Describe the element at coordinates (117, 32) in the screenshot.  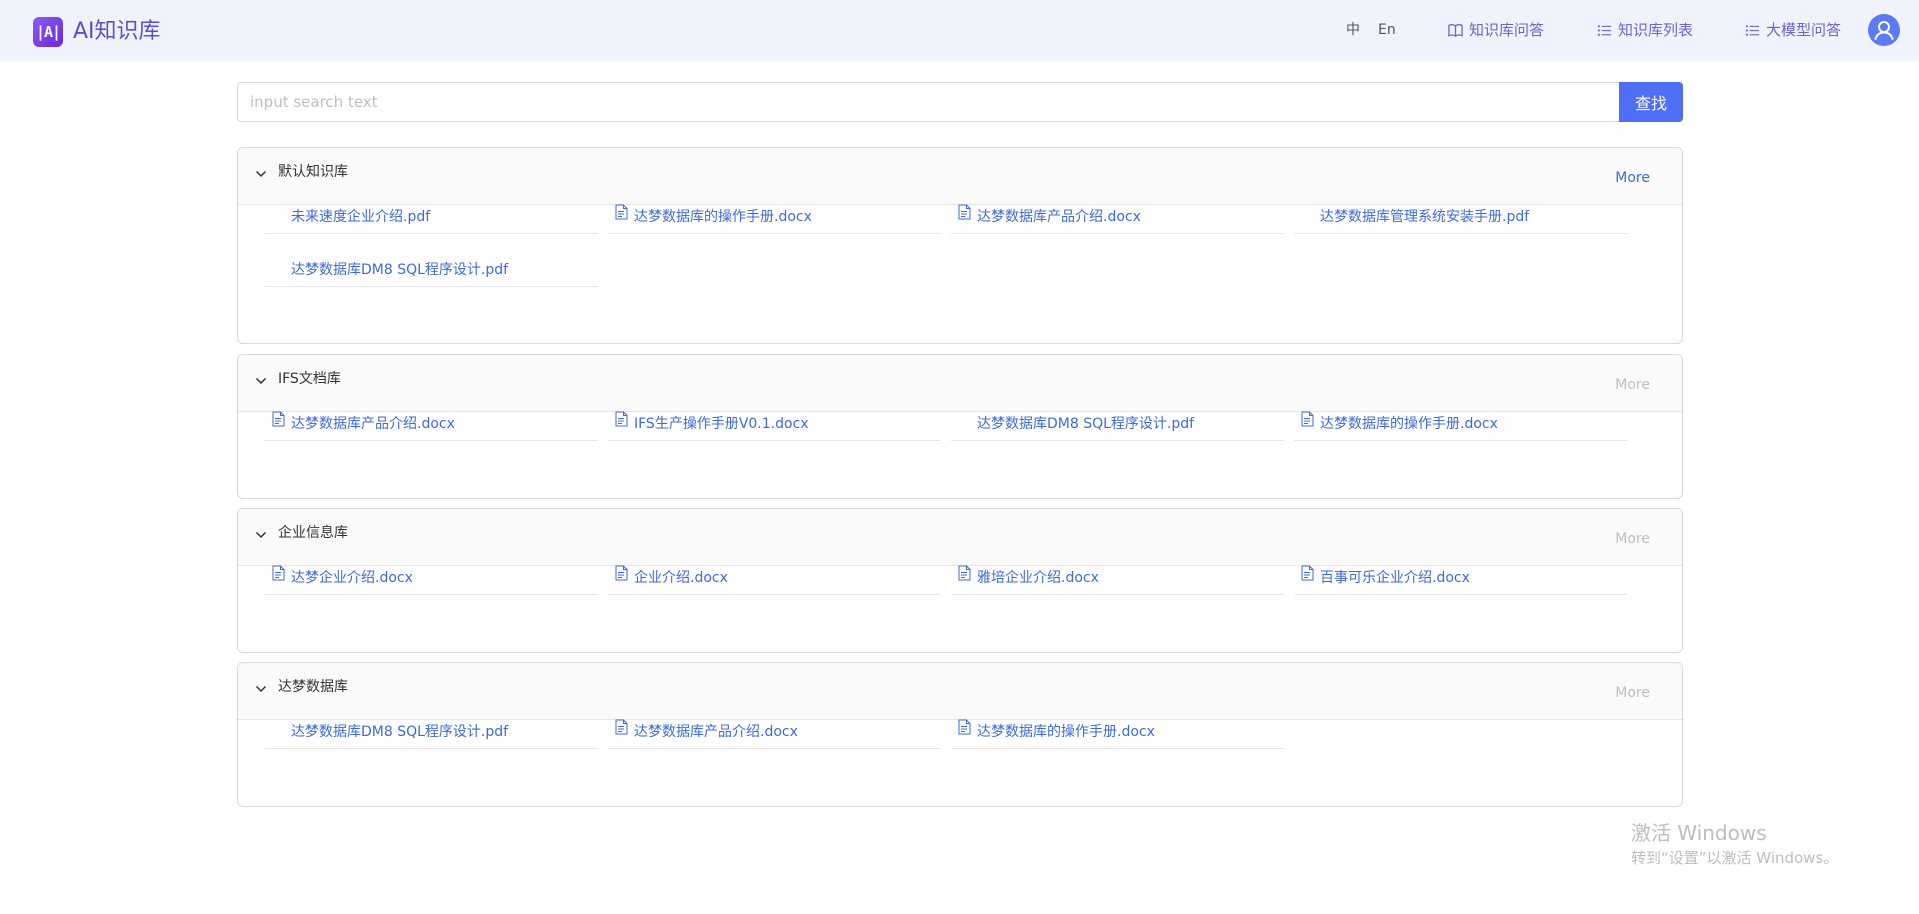
I see `app-title: AI知识库` at that location.